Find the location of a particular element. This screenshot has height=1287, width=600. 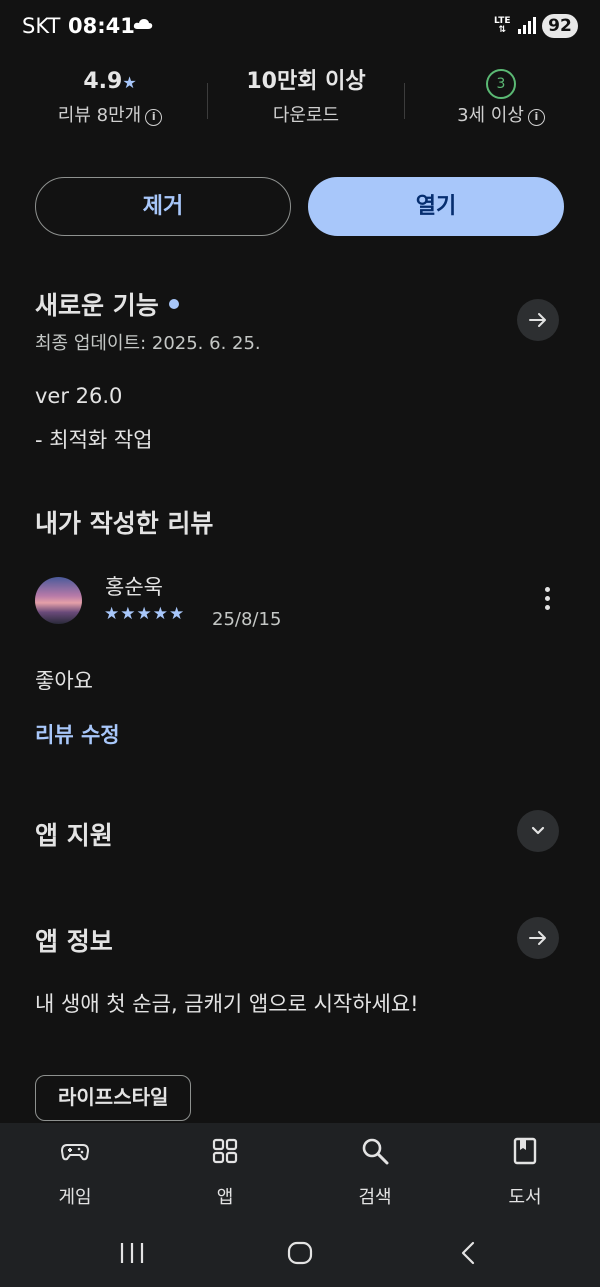

age-rating-stat: 3 3세 이상 i is located at coordinates (501, 97).